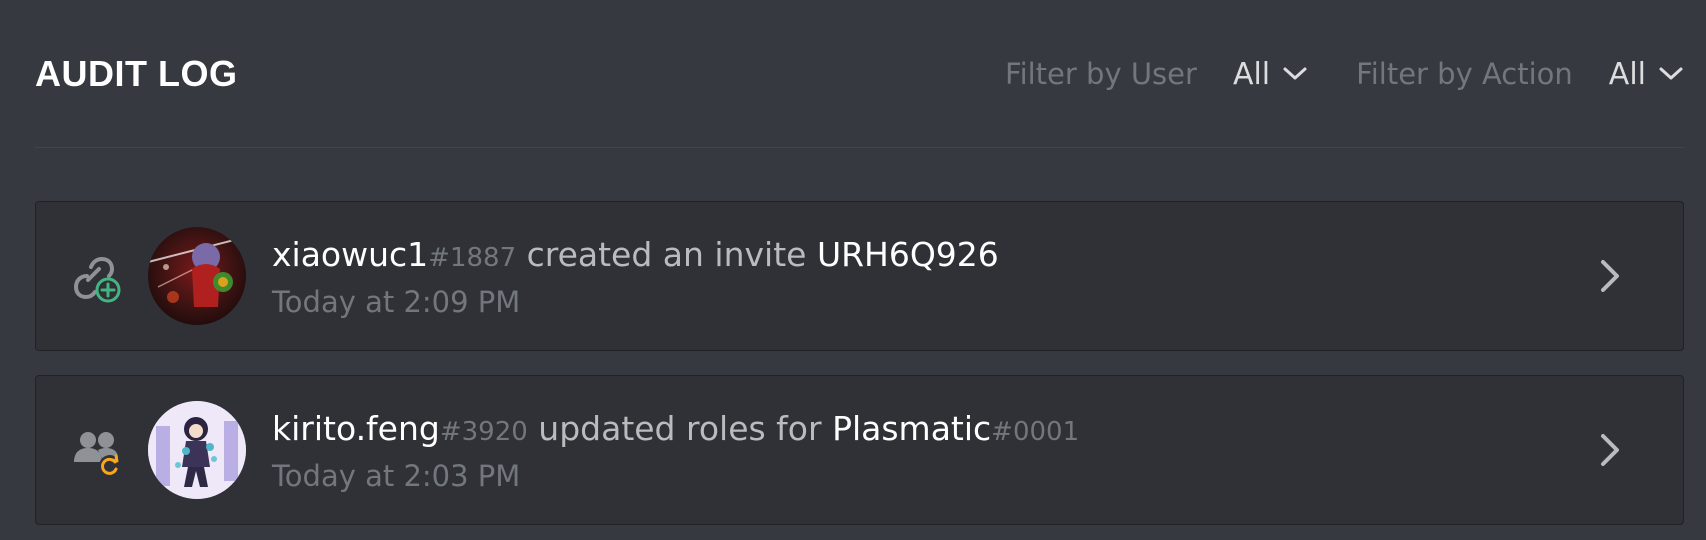 The image size is (1706, 540). I want to click on filters: Filter by User All Filter by Action All, so click(1344, 74).